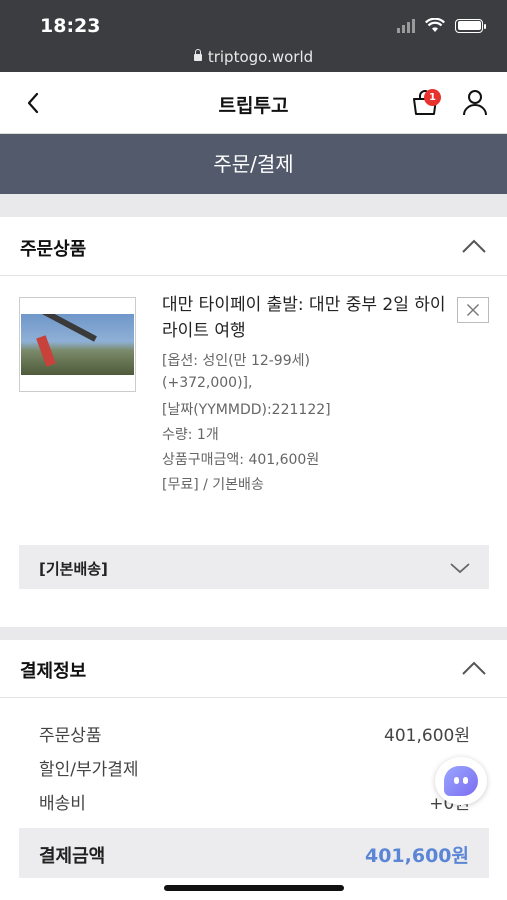  What do you see at coordinates (427, 736) in the screenshot?
I see `order-amount-value: 401,600원` at bounding box center [427, 736].